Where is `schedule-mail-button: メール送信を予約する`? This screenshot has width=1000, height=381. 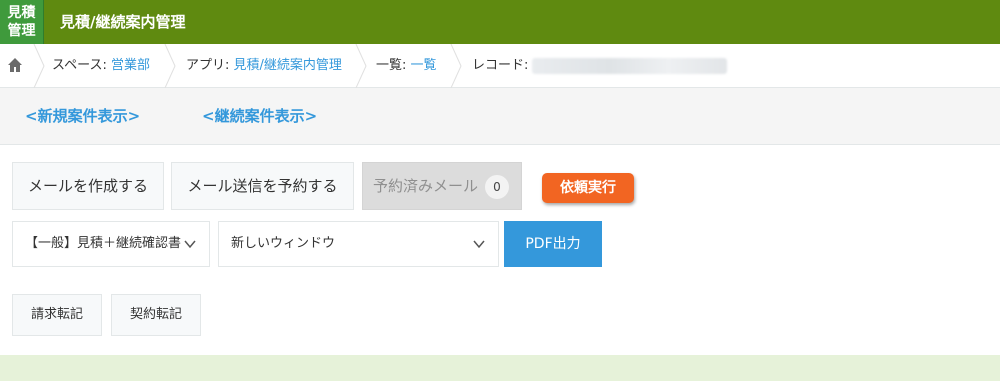
schedule-mail-button: メール送信を予約する is located at coordinates (262, 186).